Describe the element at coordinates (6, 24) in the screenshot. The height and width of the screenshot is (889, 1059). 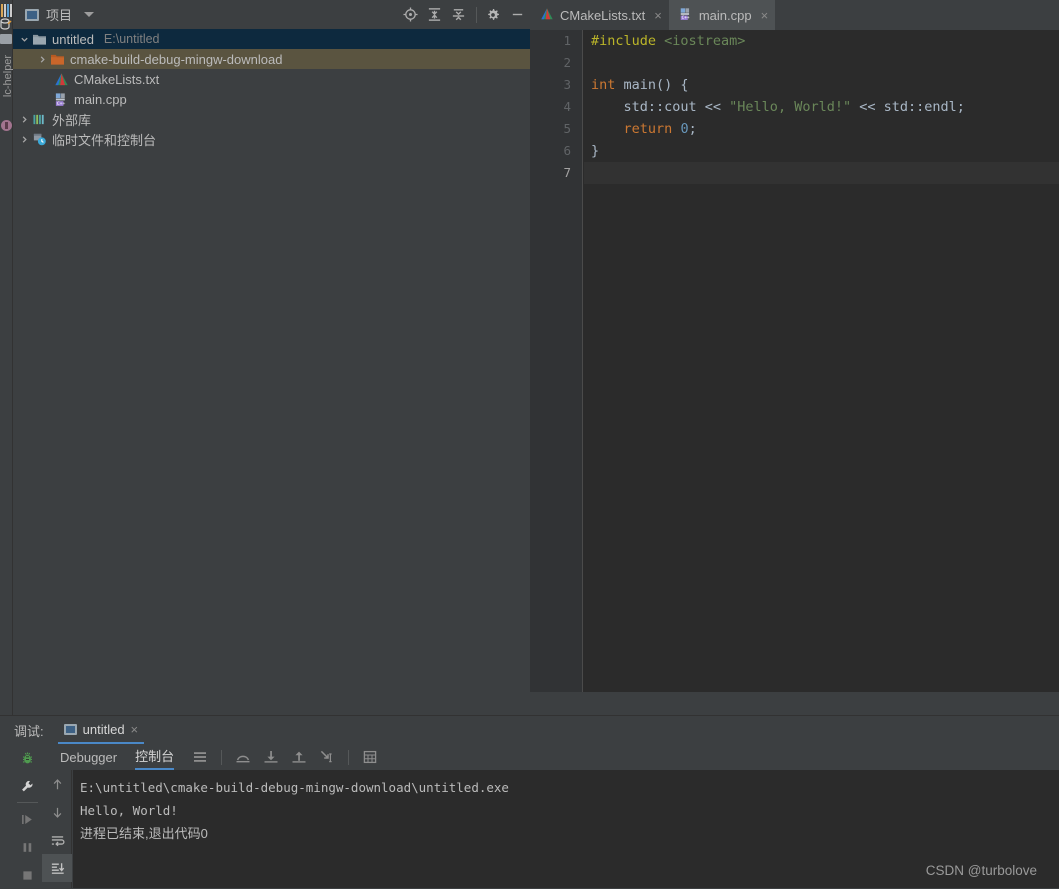
I see `database-icon` at that location.